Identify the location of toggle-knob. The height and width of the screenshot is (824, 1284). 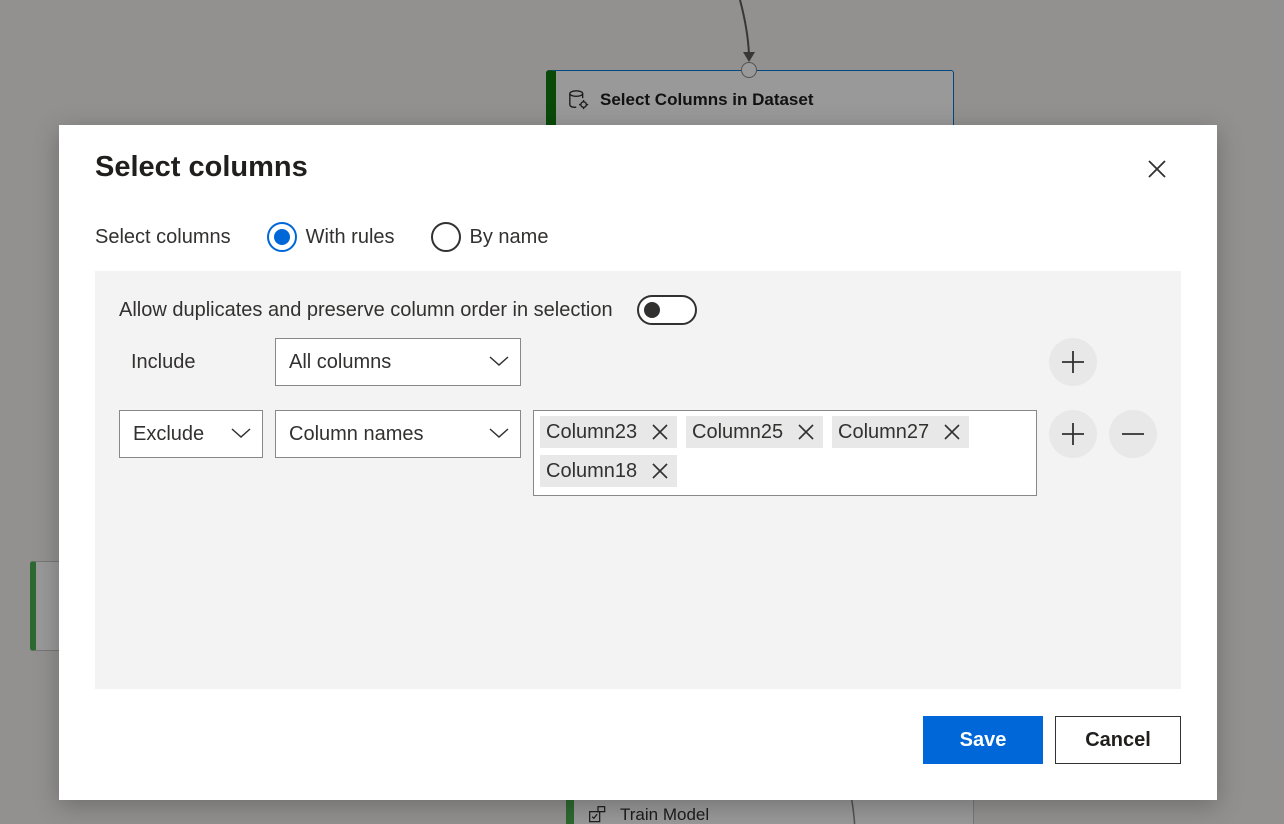
(651, 310).